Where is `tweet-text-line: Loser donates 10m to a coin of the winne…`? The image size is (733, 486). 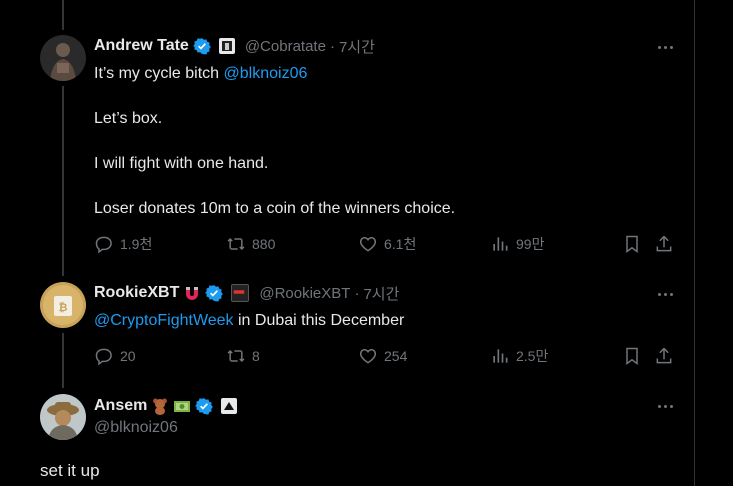
tweet-text-line: Loser donates 10m to a coin of the winne… is located at coordinates (275, 208).